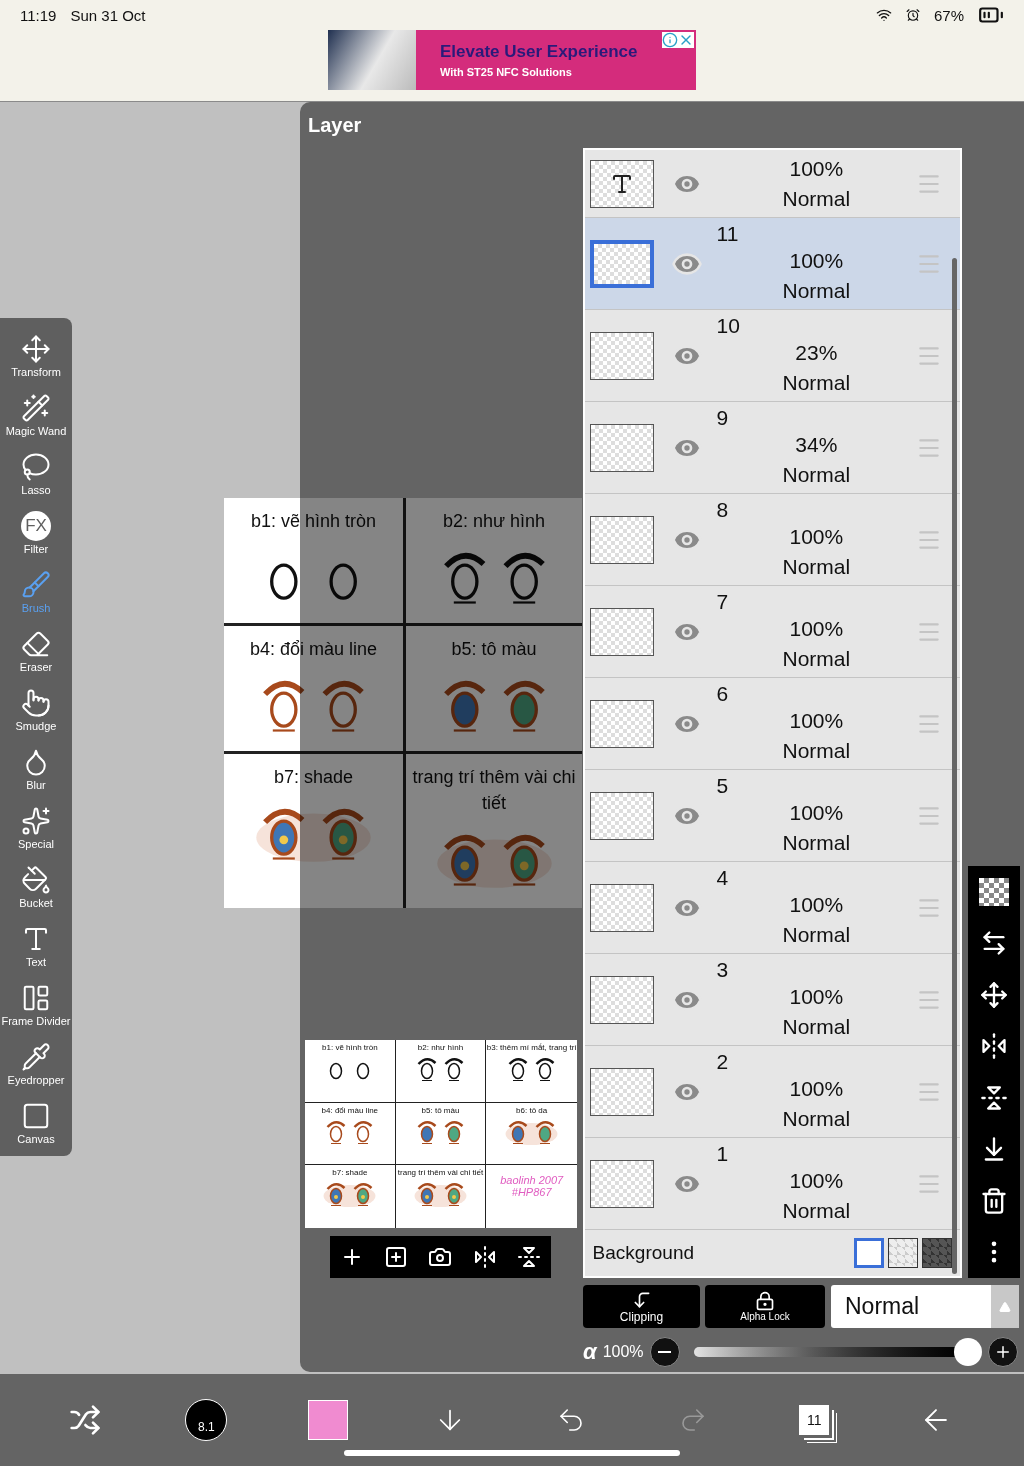 The height and width of the screenshot is (1466, 1024). Describe the element at coordinates (955, 766) in the screenshot. I see `scrollbar` at that location.